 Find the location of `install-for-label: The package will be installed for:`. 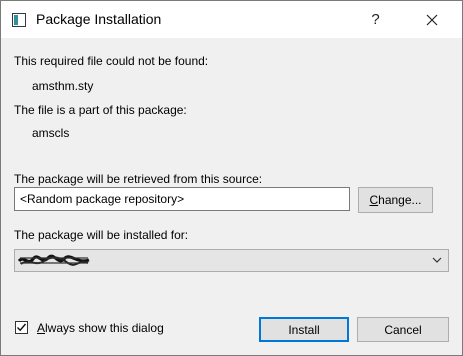

install-for-label: The package will be installed for: is located at coordinates (101, 235).